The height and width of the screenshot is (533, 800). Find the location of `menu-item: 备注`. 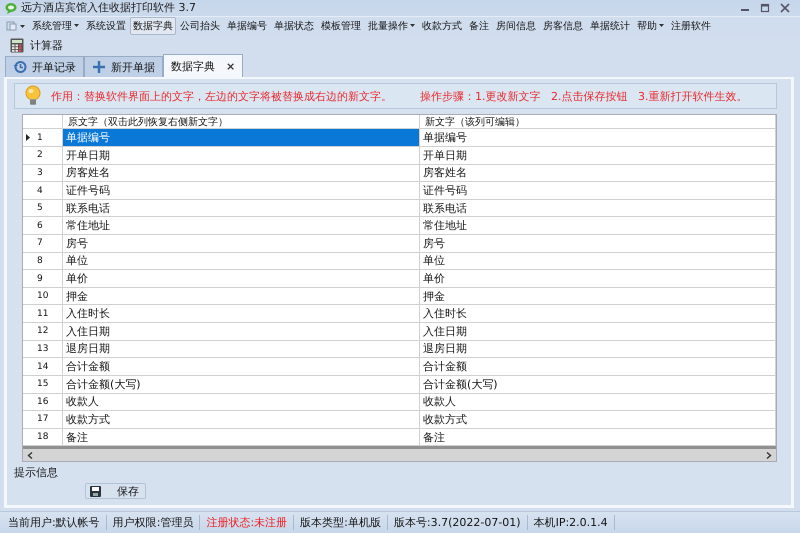

menu-item: 备注 is located at coordinates (479, 25).